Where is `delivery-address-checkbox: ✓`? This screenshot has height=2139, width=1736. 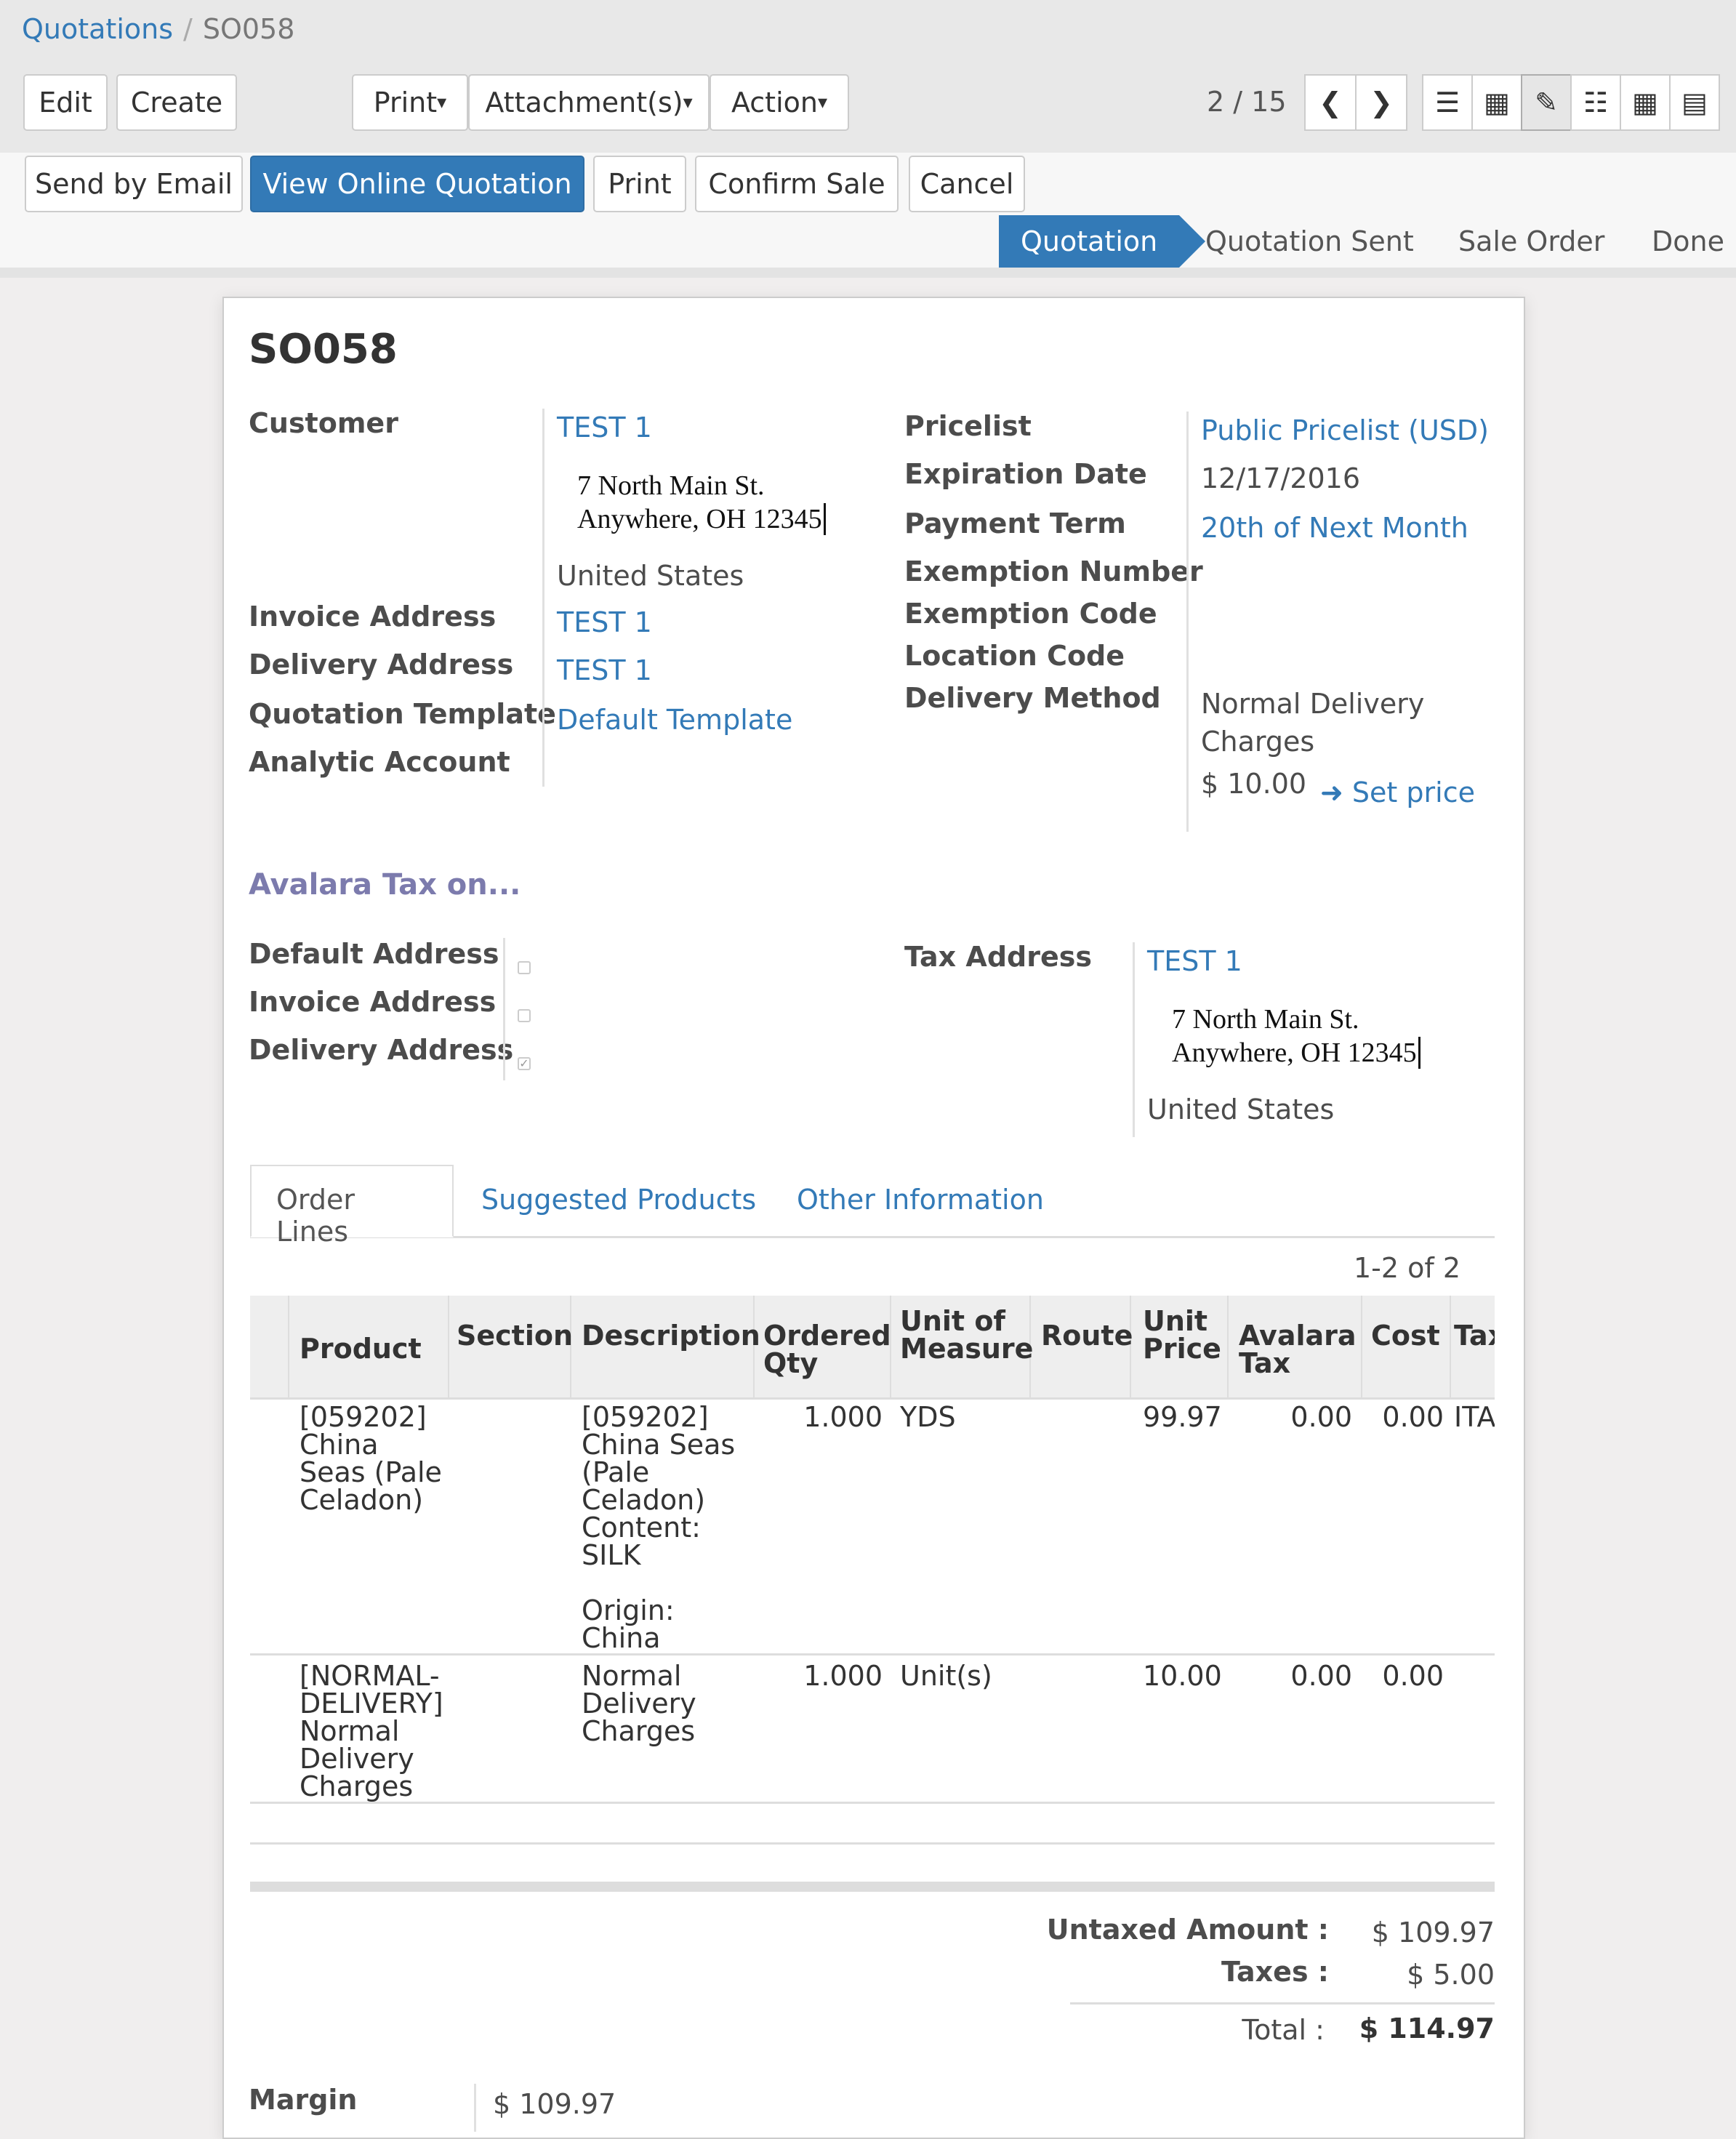 delivery-address-checkbox: ✓ is located at coordinates (524, 1063).